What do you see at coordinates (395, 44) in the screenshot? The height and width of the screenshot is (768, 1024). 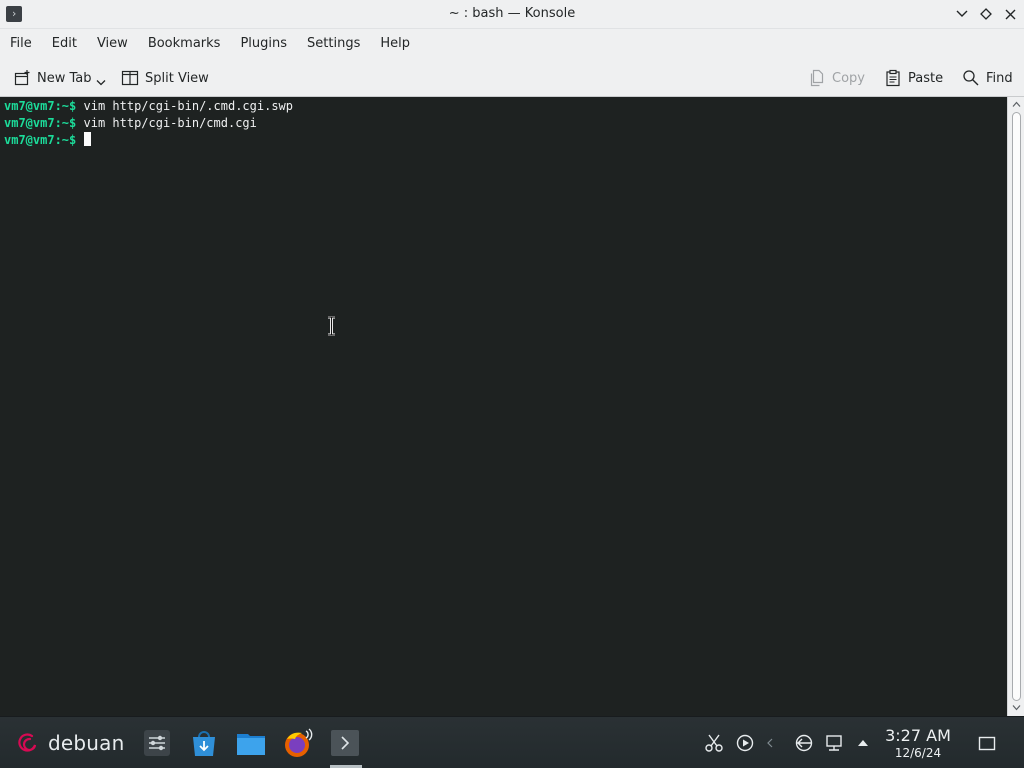 I see `menu-help: Help` at bounding box center [395, 44].